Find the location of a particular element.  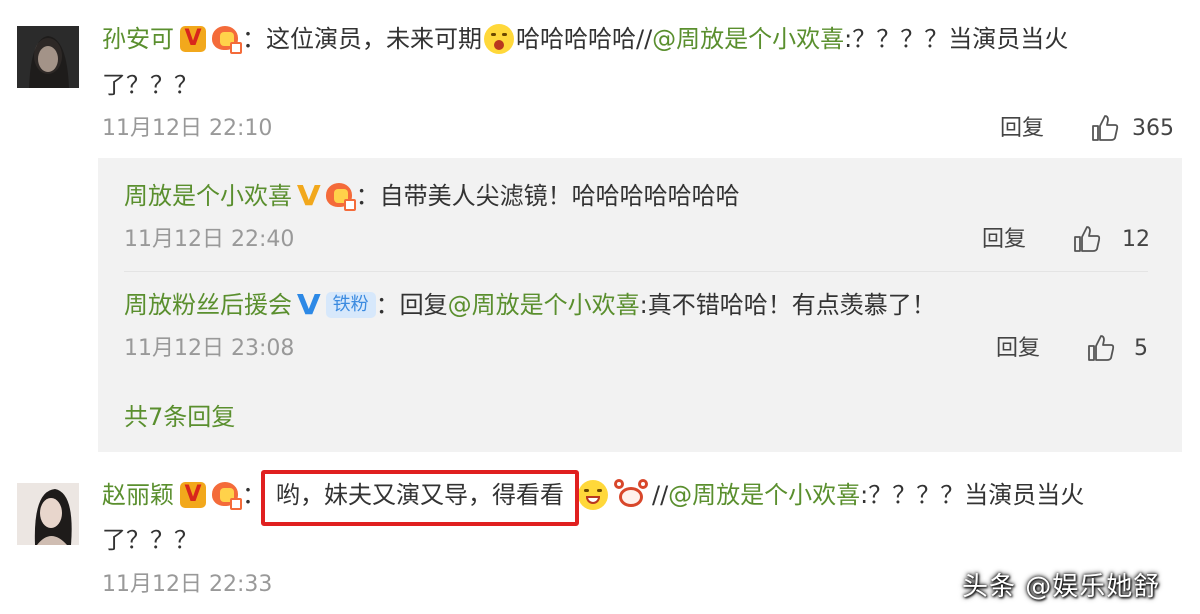

username: 周放是个小欢喜 is located at coordinates (208, 196).